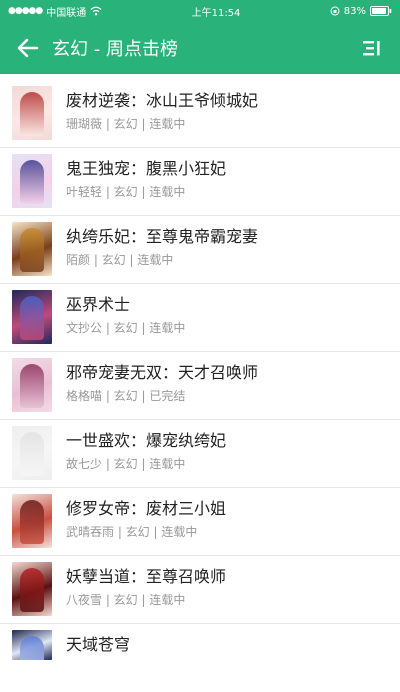  I want to click on book-title: 鬼王独宠：腹黑小狂妃, so click(146, 168).